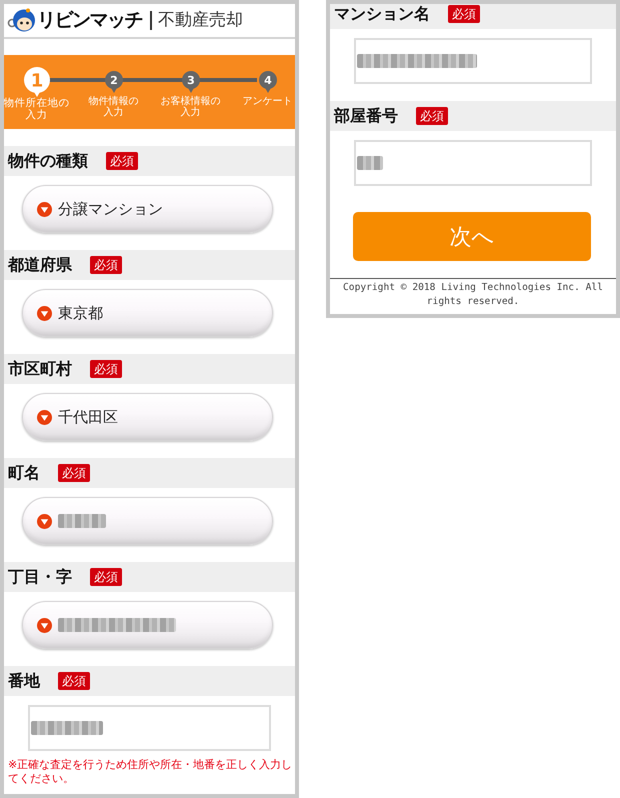  Describe the element at coordinates (24, 473) in the screenshot. I see `field-label: 町名` at that location.